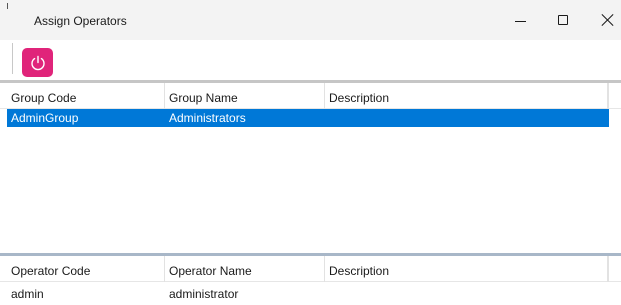 The width and height of the screenshot is (621, 305). I want to click on toolbar-separator, so click(12, 58).